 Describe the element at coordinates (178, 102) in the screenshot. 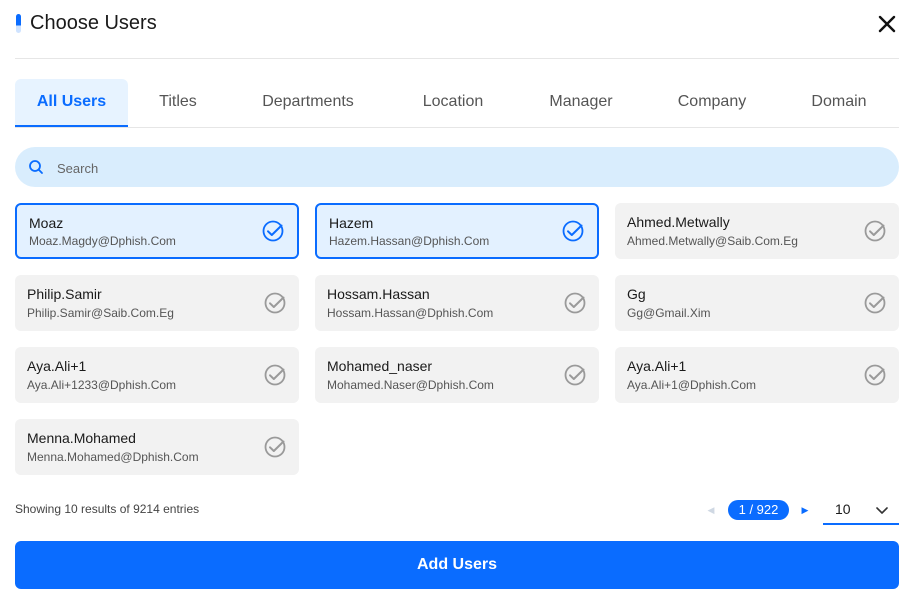

I see `tab-titles: Titles` at that location.